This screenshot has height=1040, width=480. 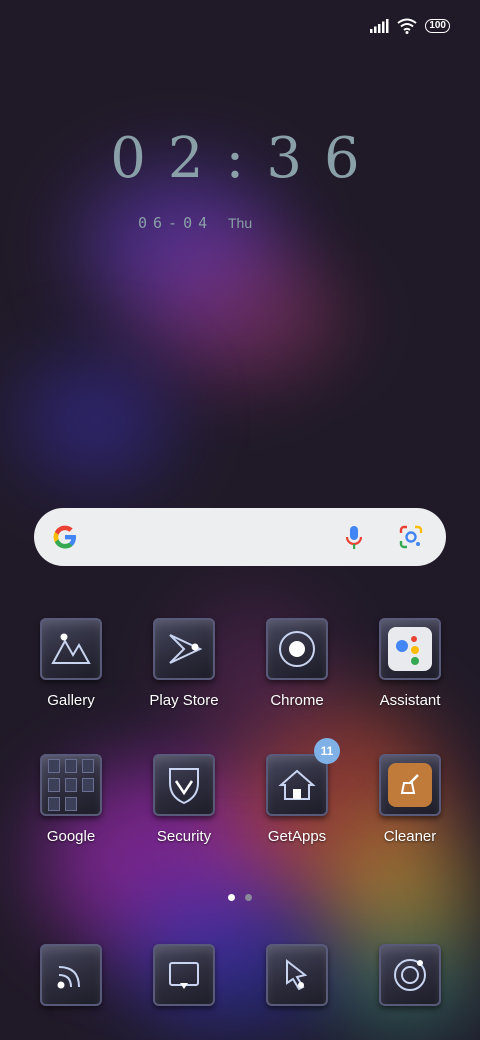 What do you see at coordinates (410, 649) in the screenshot?
I see `assistant-icon` at bounding box center [410, 649].